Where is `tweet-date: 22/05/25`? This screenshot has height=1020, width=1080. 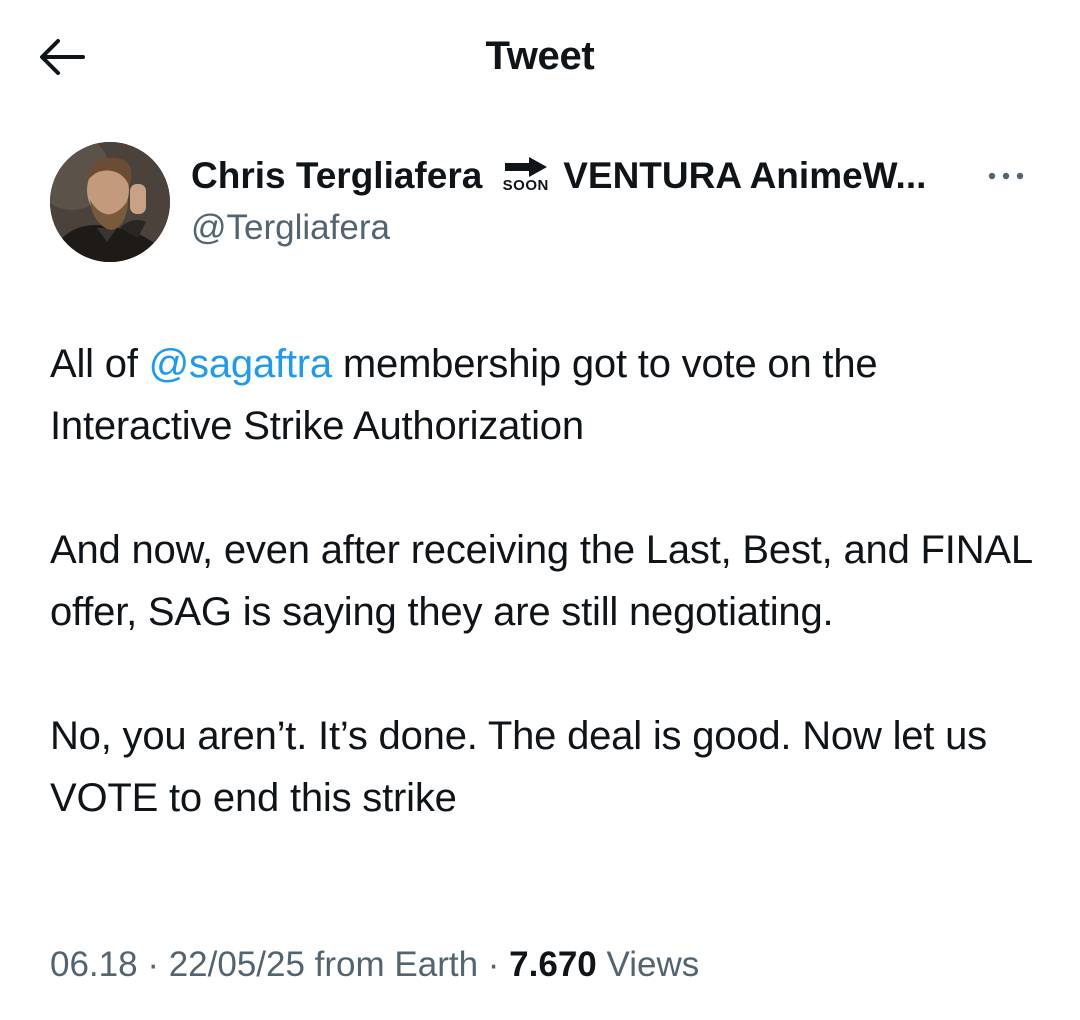
tweet-date: 22/05/25 is located at coordinates (237, 964).